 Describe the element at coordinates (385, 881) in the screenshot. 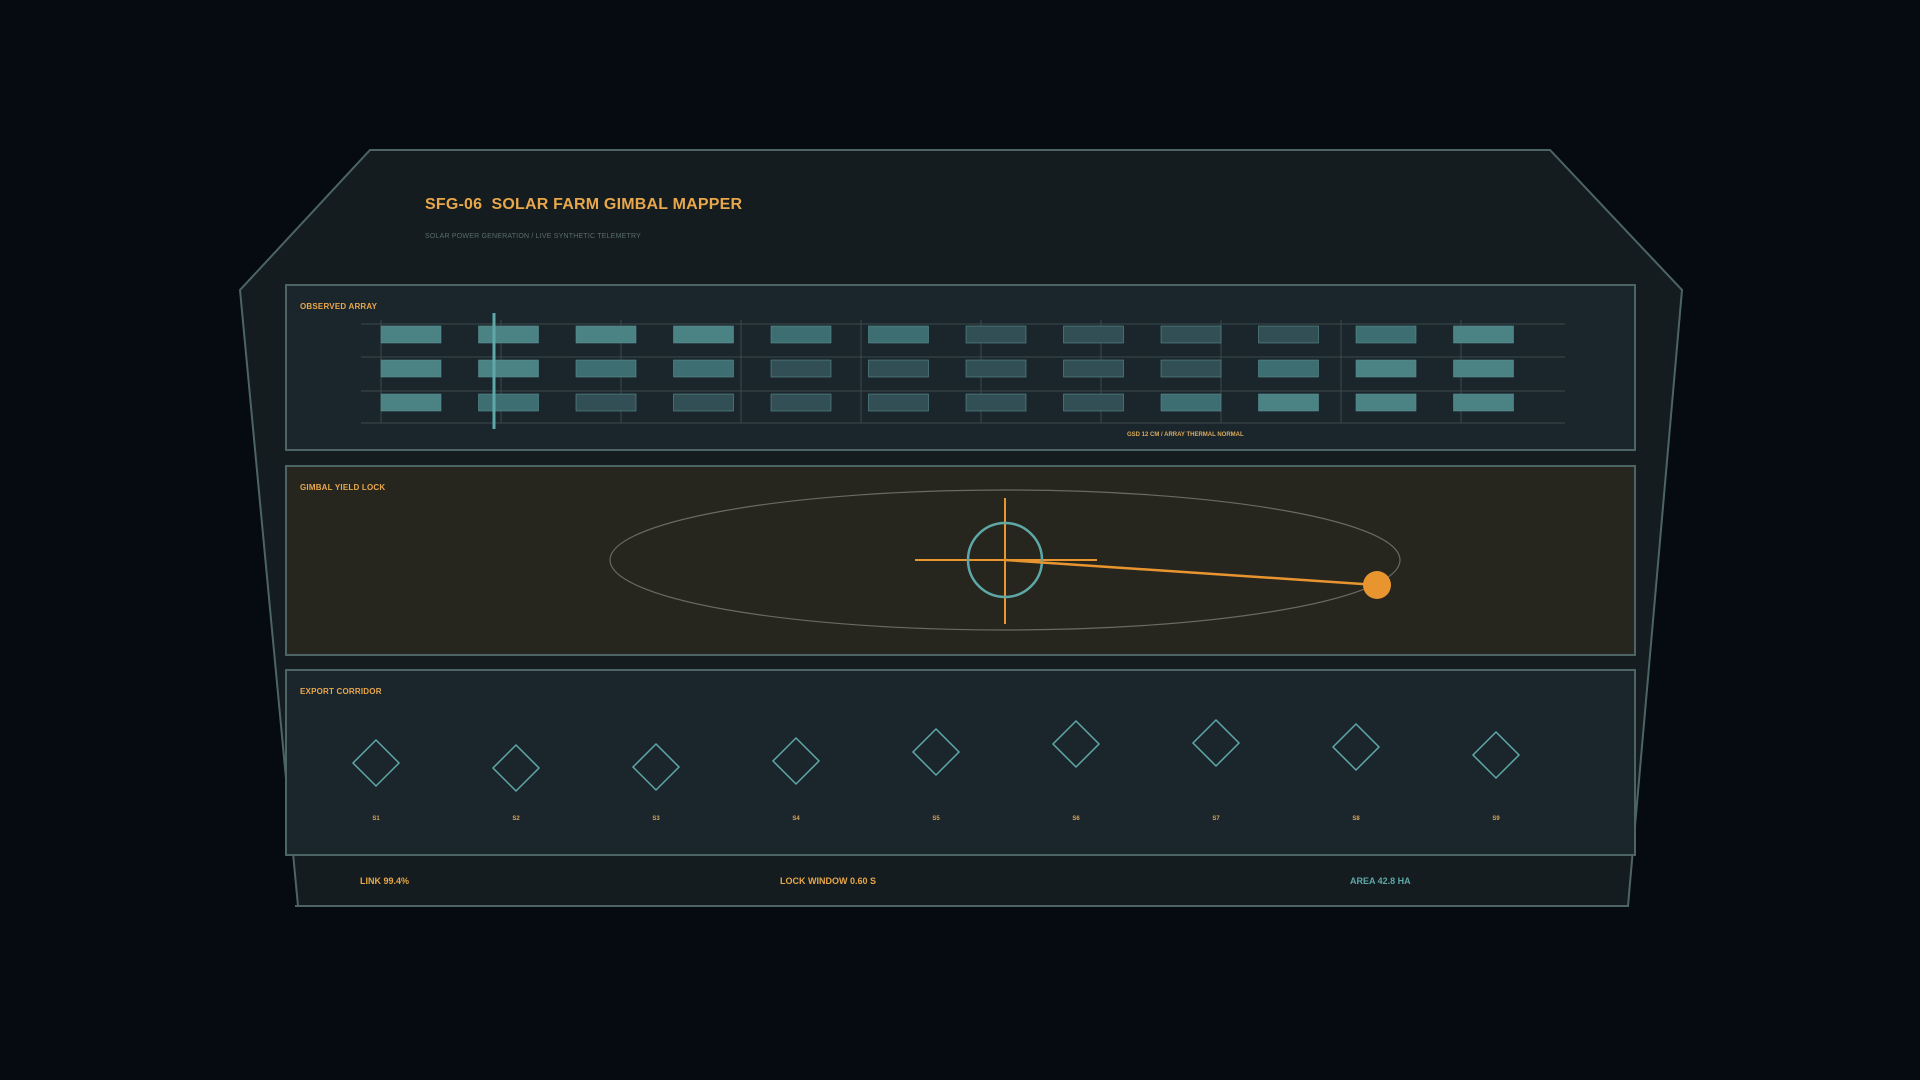

I see `link-status: LINK 99.4%` at that location.